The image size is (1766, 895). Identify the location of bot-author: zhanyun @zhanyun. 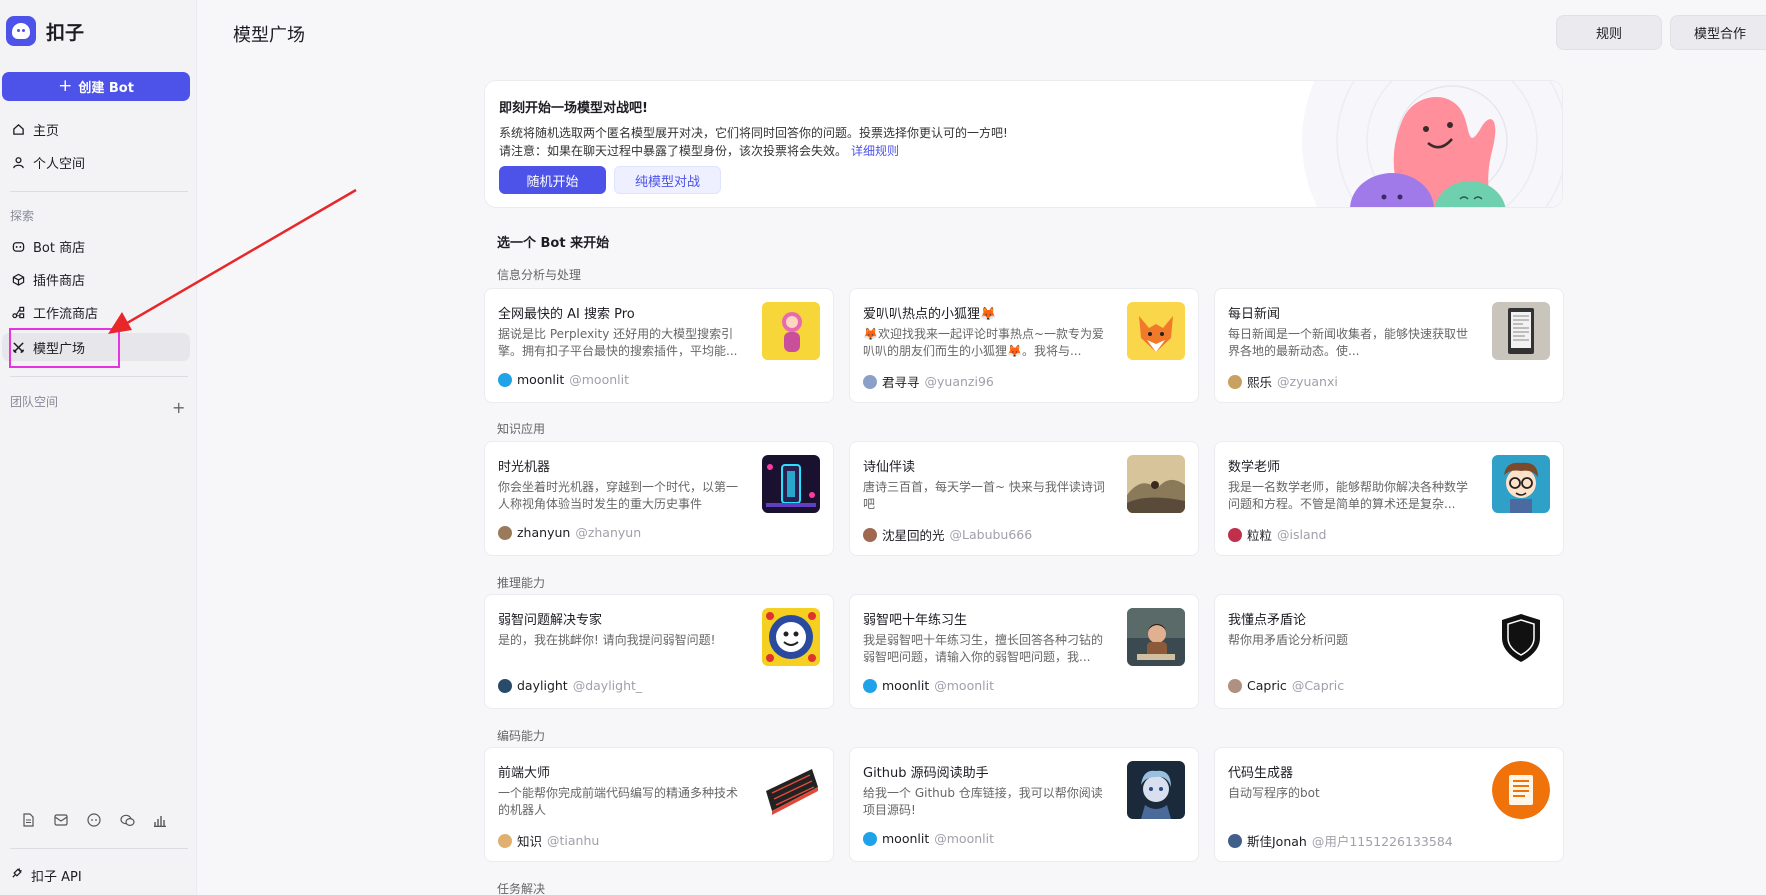
(569, 532).